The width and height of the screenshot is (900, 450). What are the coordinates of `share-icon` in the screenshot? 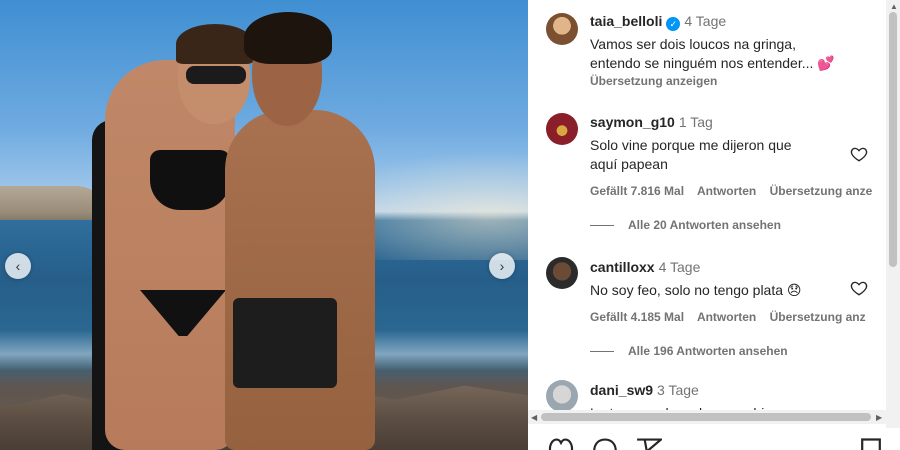 It's located at (649, 444).